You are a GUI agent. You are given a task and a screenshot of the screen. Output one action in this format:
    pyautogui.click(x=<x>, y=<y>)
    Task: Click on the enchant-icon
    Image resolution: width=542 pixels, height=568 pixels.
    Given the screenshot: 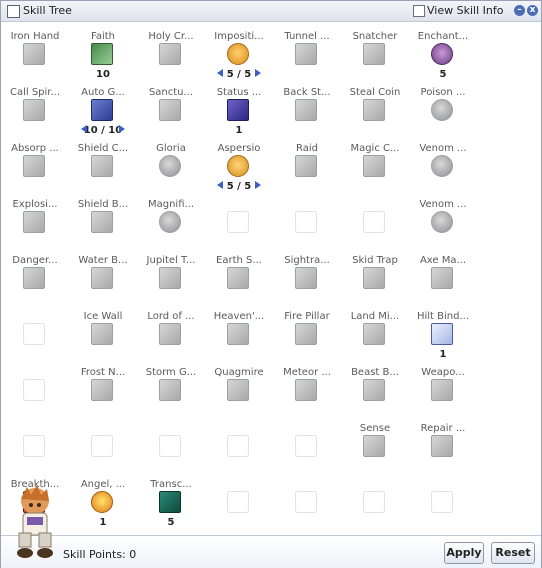 What is the action you would take?
    pyautogui.click(x=442, y=54)
    